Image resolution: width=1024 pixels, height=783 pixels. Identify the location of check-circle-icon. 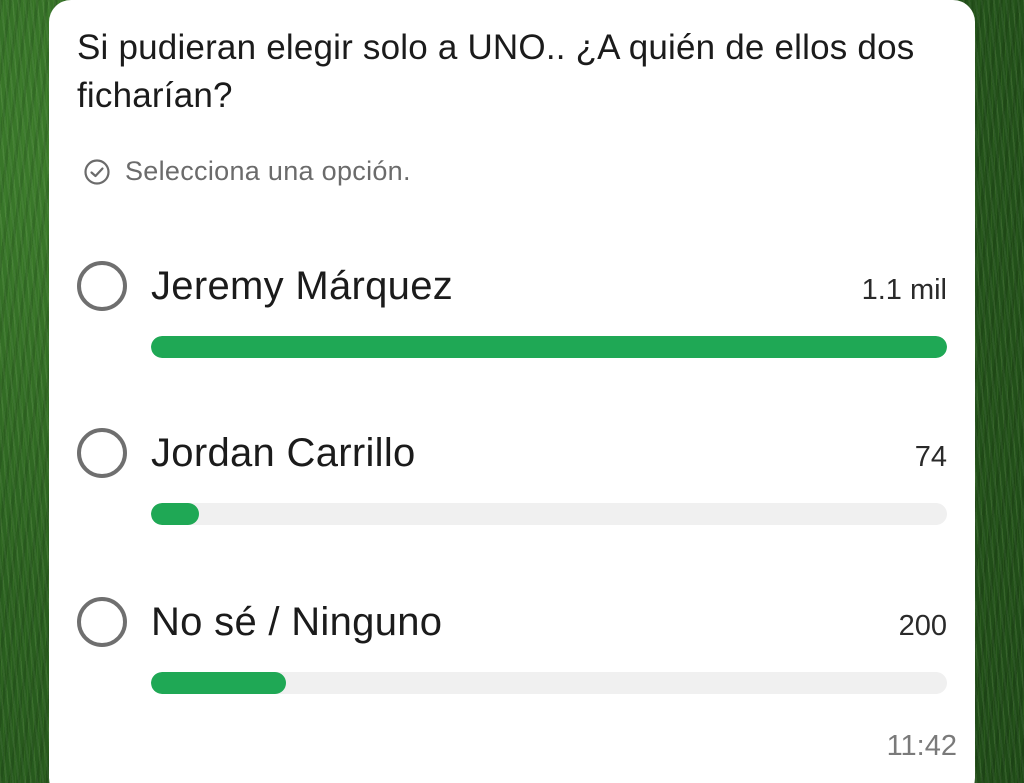
(97, 172).